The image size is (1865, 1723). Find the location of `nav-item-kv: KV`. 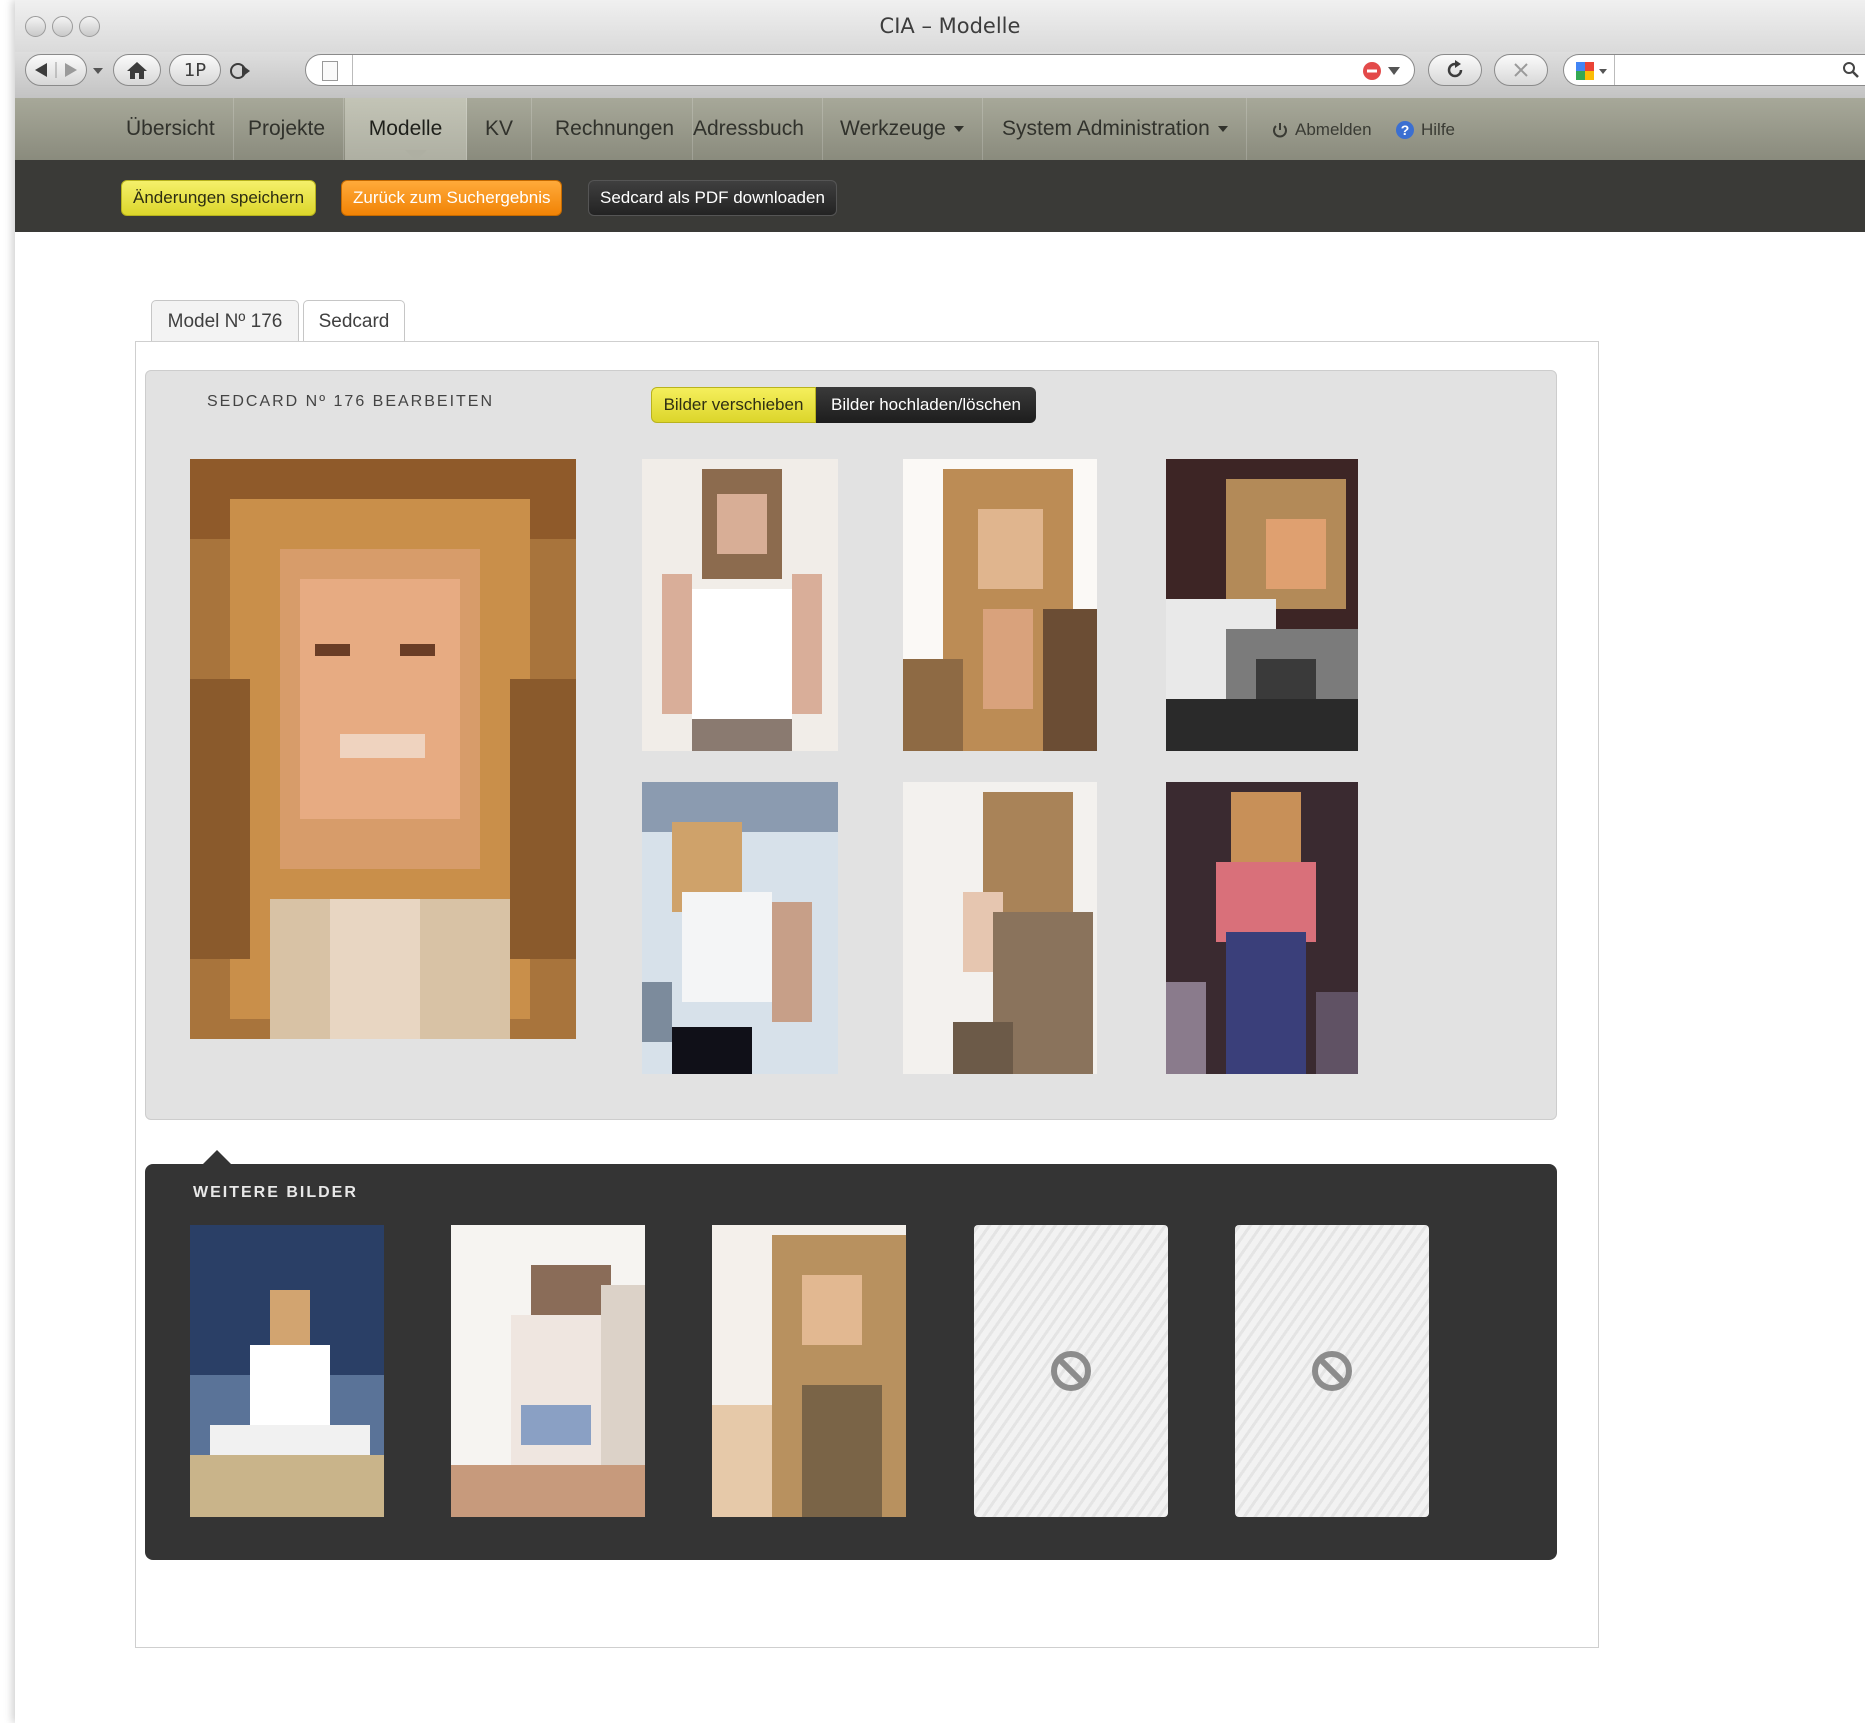

nav-item-kv: KV is located at coordinates (500, 129).